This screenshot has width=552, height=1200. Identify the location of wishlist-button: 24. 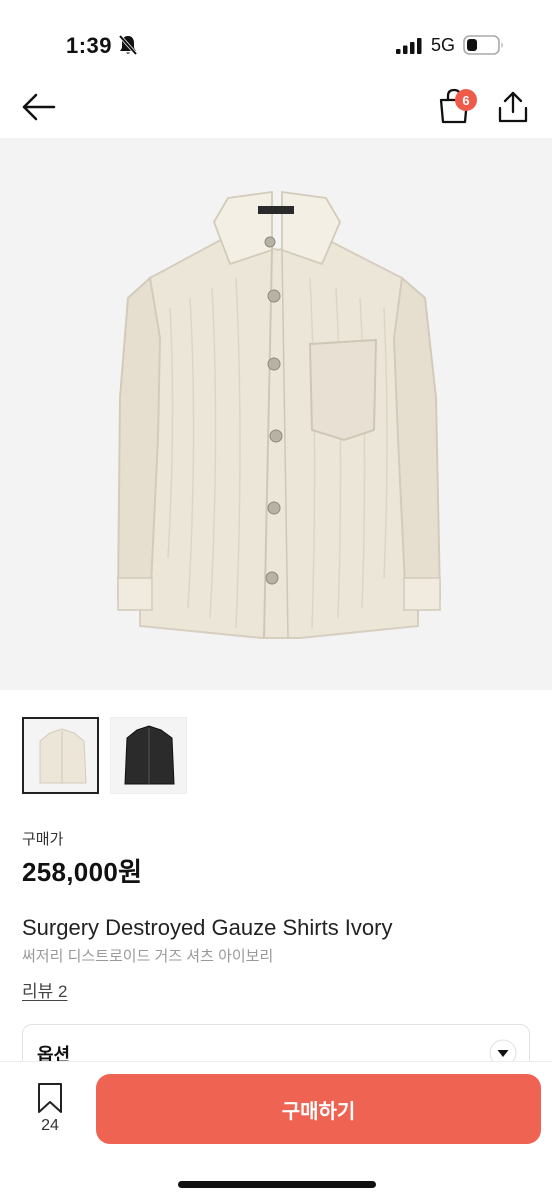
(50, 1112).